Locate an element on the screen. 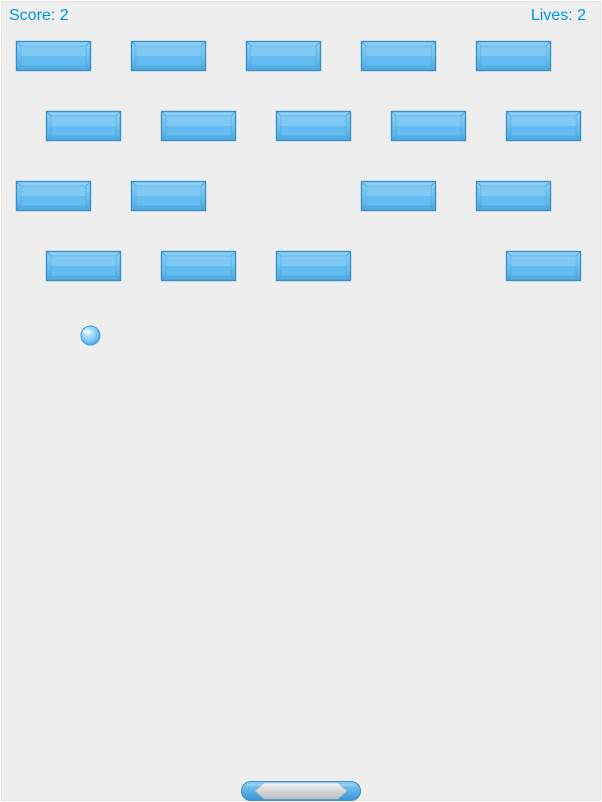  brick-r3-c4 is located at coordinates (398, 196).